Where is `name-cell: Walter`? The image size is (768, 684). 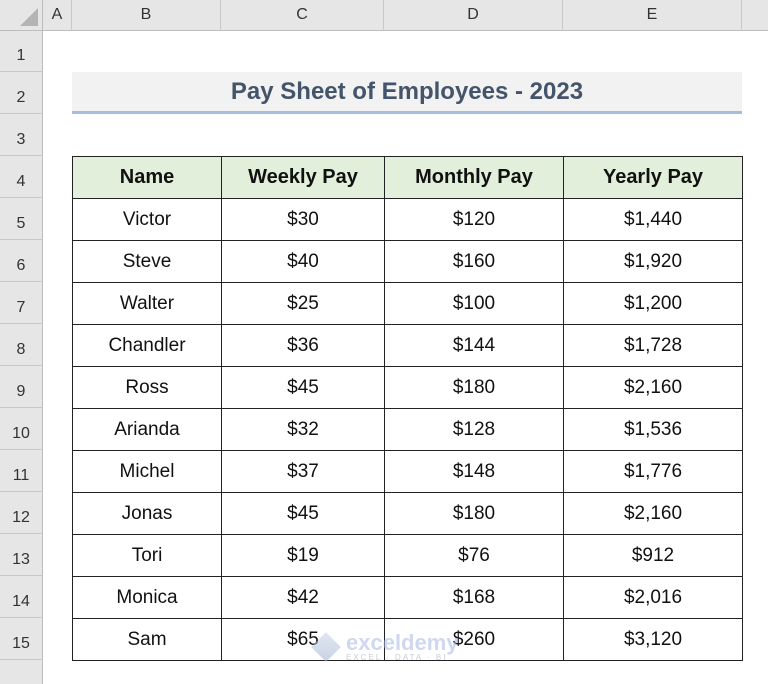
name-cell: Walter is located at coordinates (147, 303).